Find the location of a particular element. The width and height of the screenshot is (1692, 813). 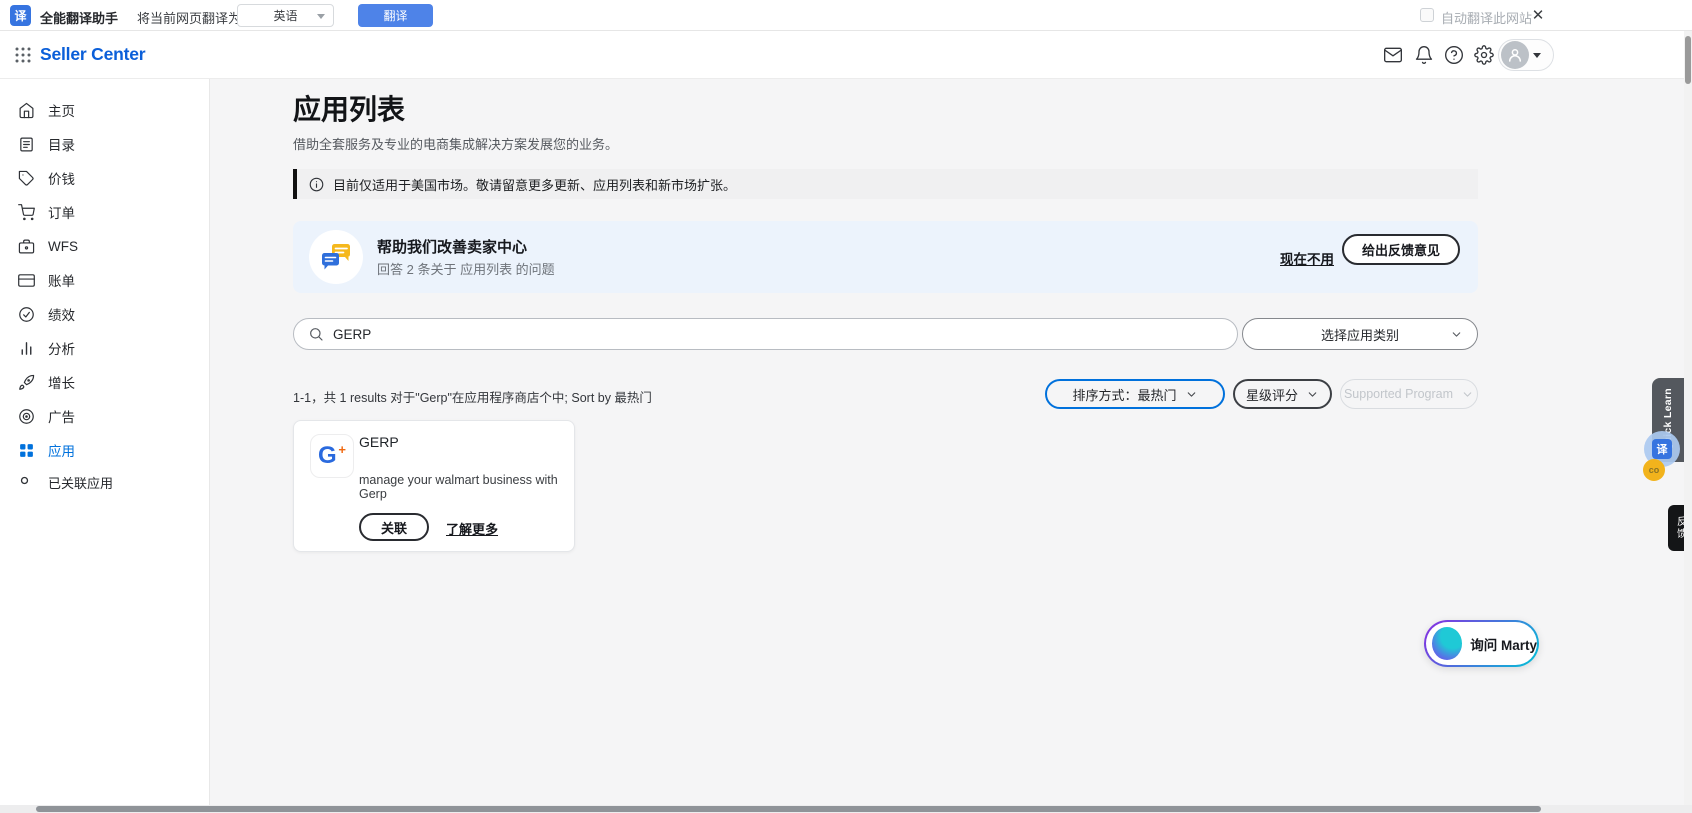

sidebar-item-ads: 广告 is located at coordinates (104, 416).